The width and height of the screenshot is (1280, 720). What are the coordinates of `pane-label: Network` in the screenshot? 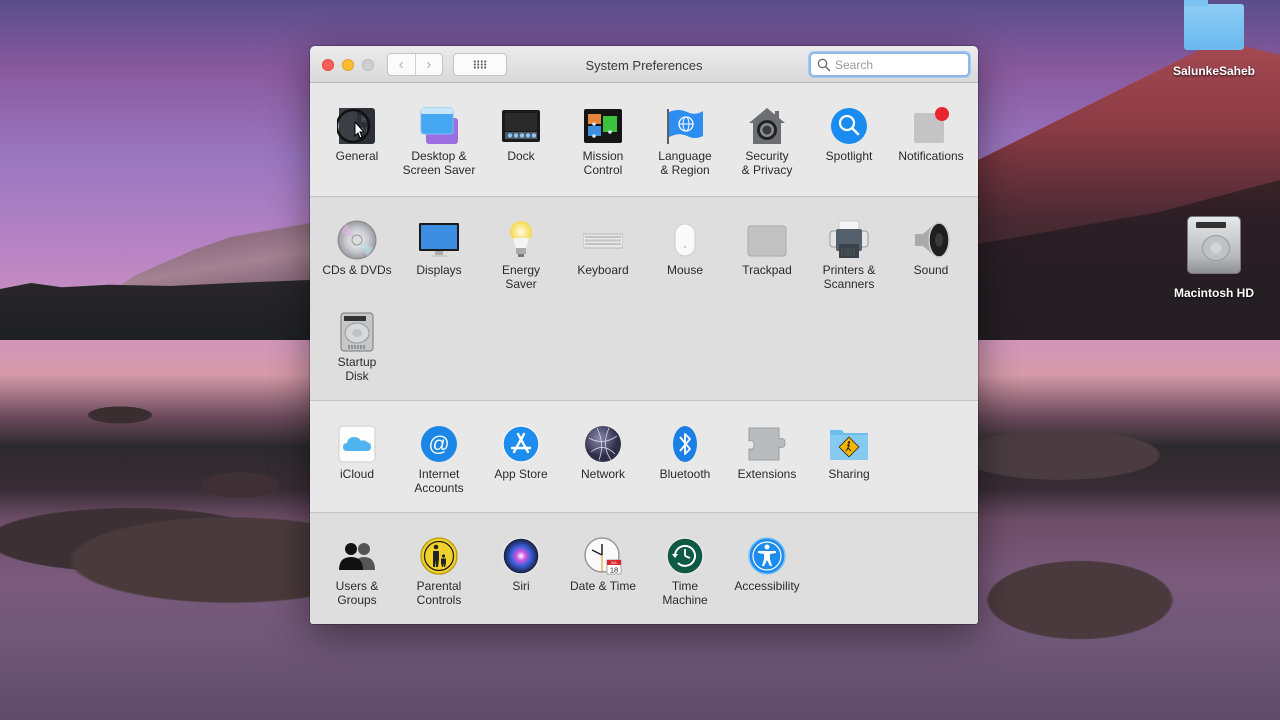 It's located at (602, 474).